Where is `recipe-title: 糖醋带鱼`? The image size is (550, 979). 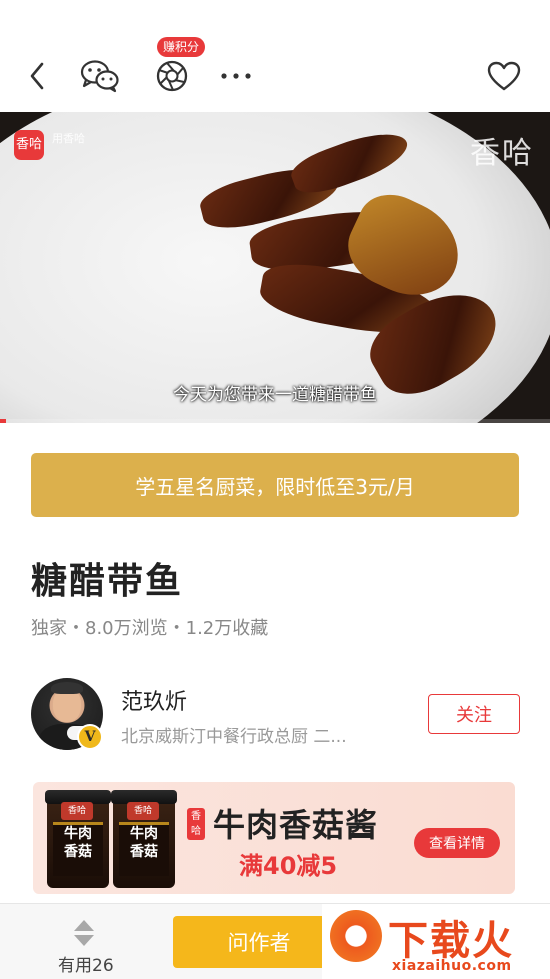 recipe-title: 糖醋带鱼 is located at coordinates (107, 581).